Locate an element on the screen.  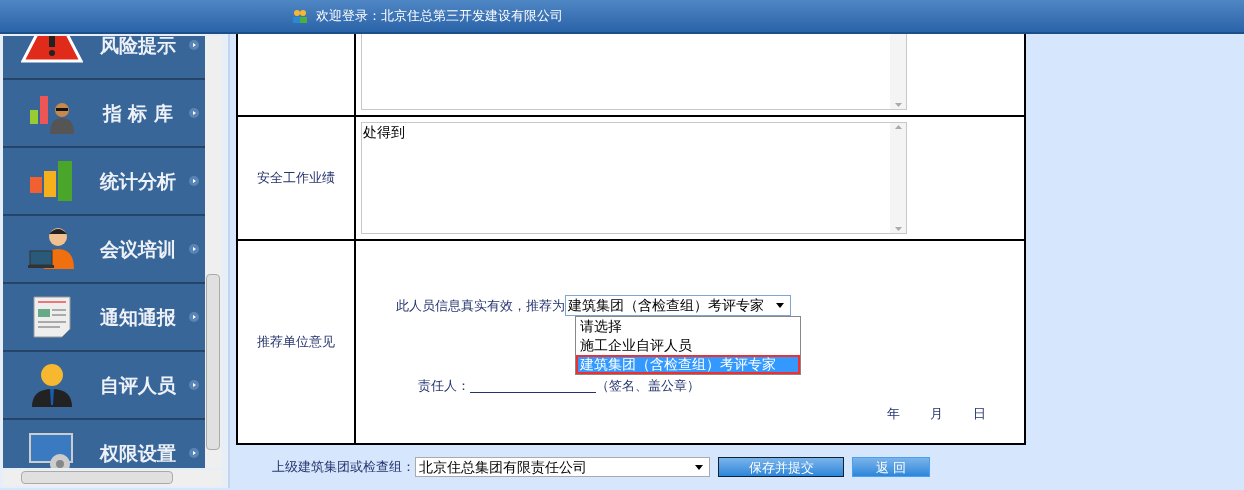
sidebar-item: 风险提示 is located at coordinates (104, 58).